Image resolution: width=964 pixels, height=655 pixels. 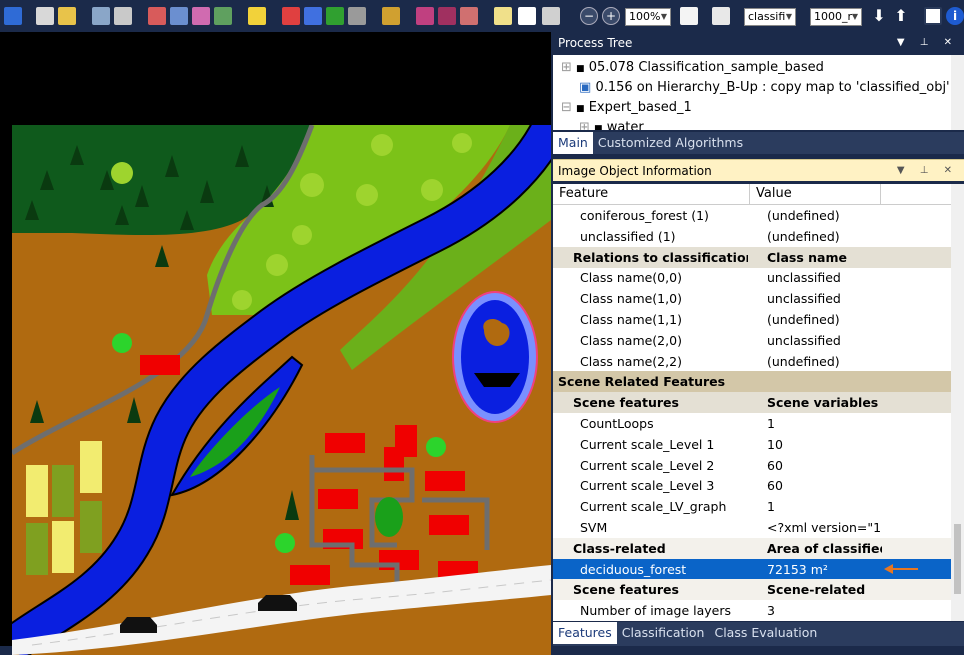 I want to click on column-header-value: Value, so click(x=815, y=194).